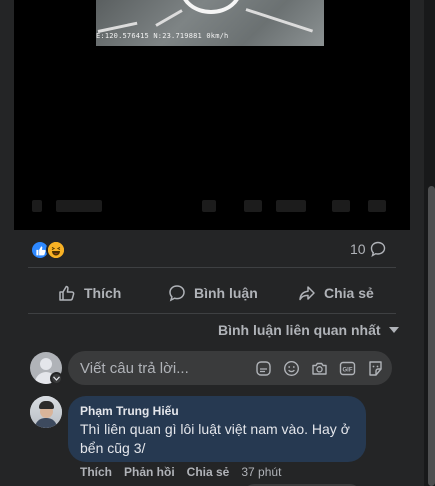  I want to click on comment-count-value: 10, so click(358, 249).